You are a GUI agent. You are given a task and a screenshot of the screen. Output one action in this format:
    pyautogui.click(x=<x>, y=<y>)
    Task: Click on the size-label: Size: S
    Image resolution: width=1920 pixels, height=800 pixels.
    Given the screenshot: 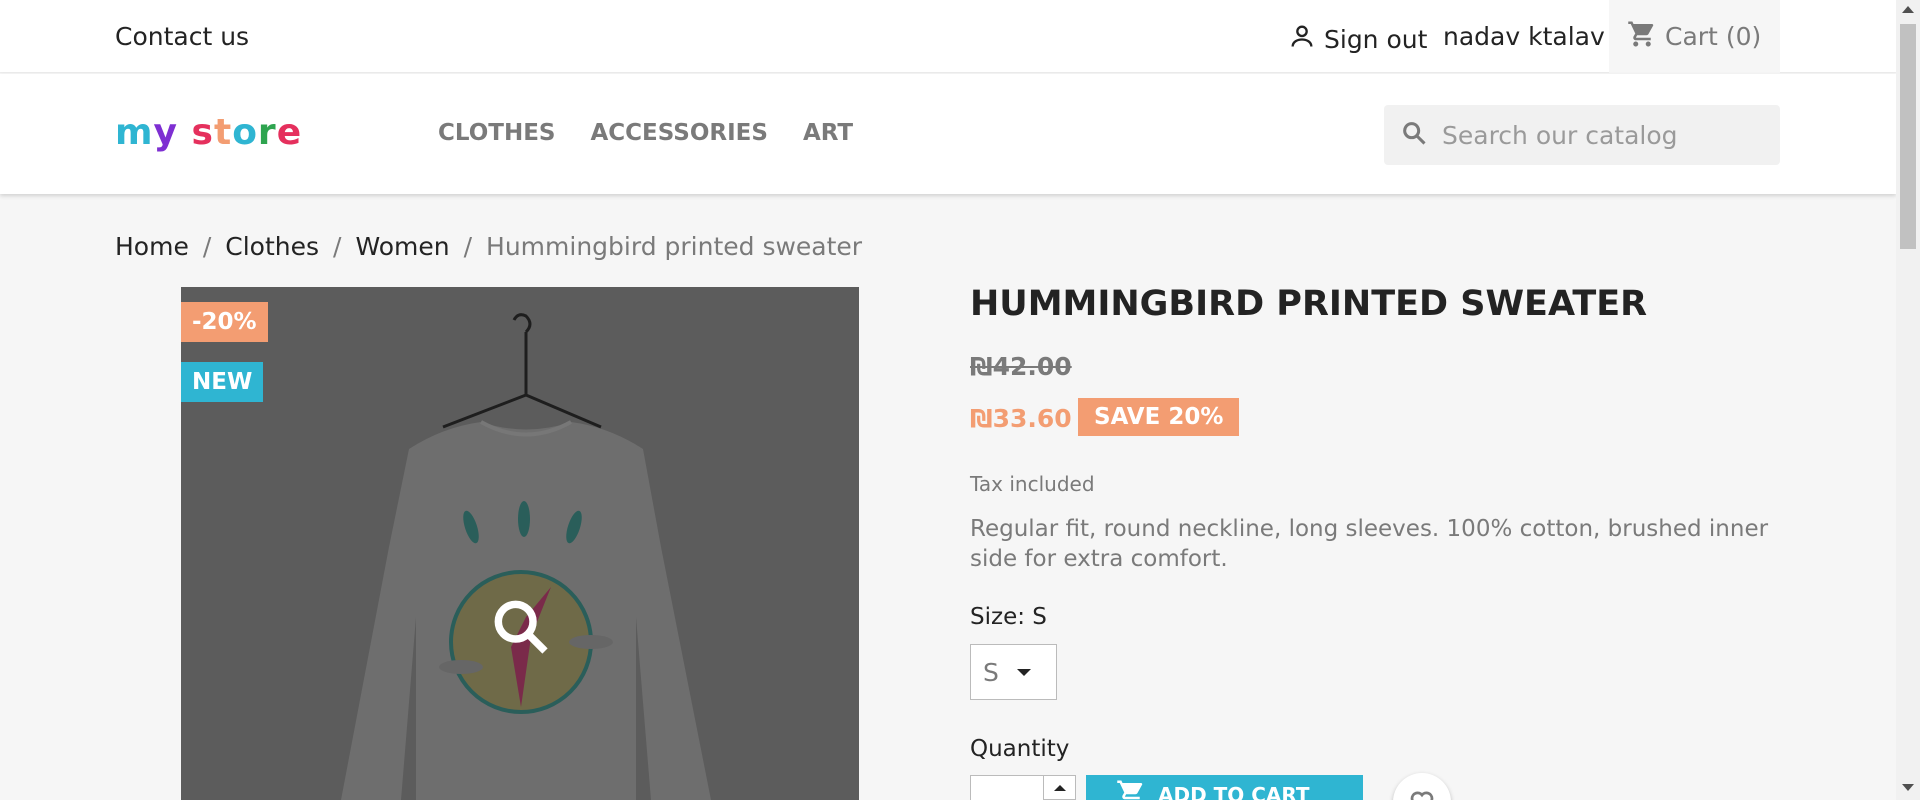 What is the action you would take?
    pyautogui.click(x=1008, y=617)
    